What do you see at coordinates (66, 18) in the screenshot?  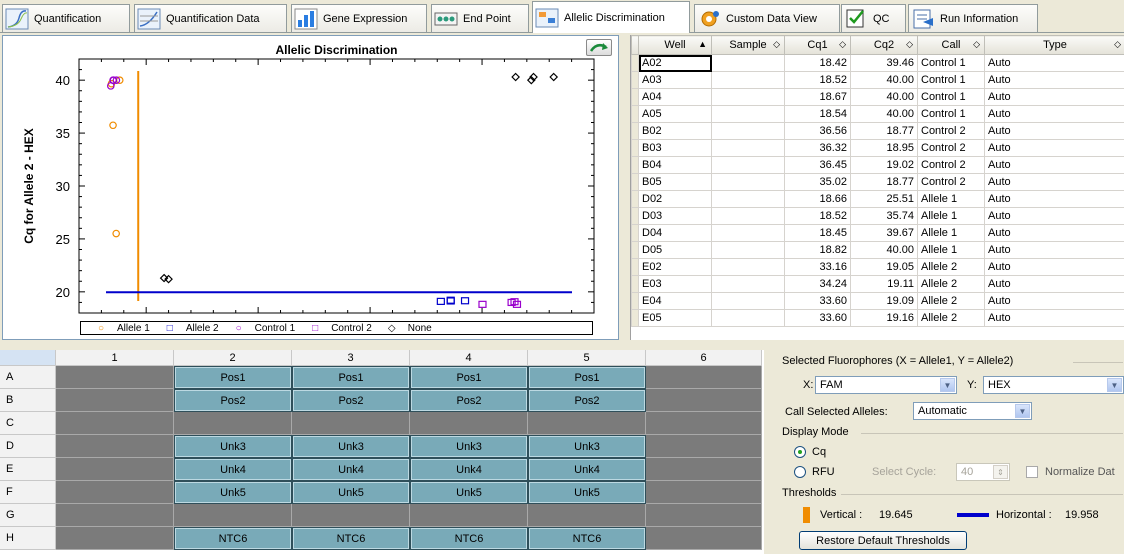 I see `tab-quantification: Quantification` at bounding box center [66, 18].